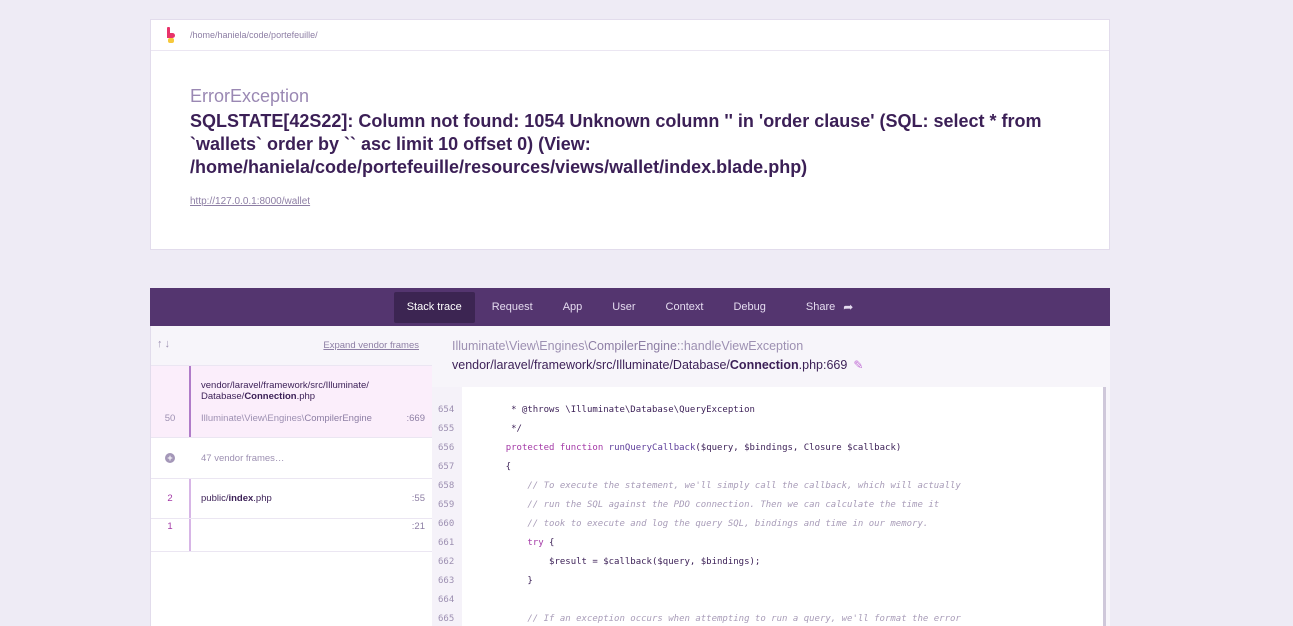 The width and height of the screenshot is (1293, 626). Describe the element at coordinates (170, 458) in the screenshot. I see `expand-plus-icon: +` at that location.